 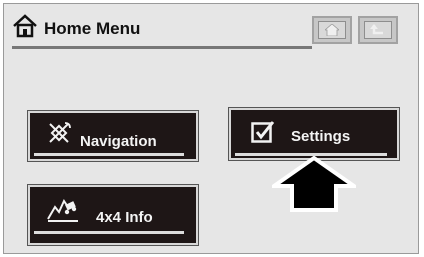 What do you see at coordinates (314, 184) in the screenshot?
I see `up-arrow-pointer-icon` at bounding box center [314, 184].